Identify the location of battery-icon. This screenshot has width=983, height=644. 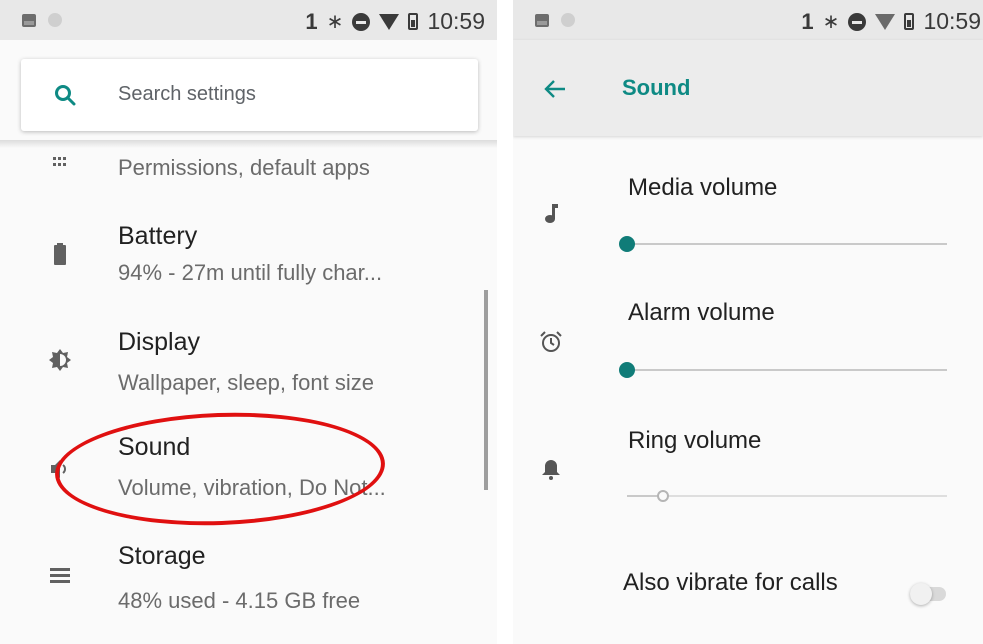
(60, 254).